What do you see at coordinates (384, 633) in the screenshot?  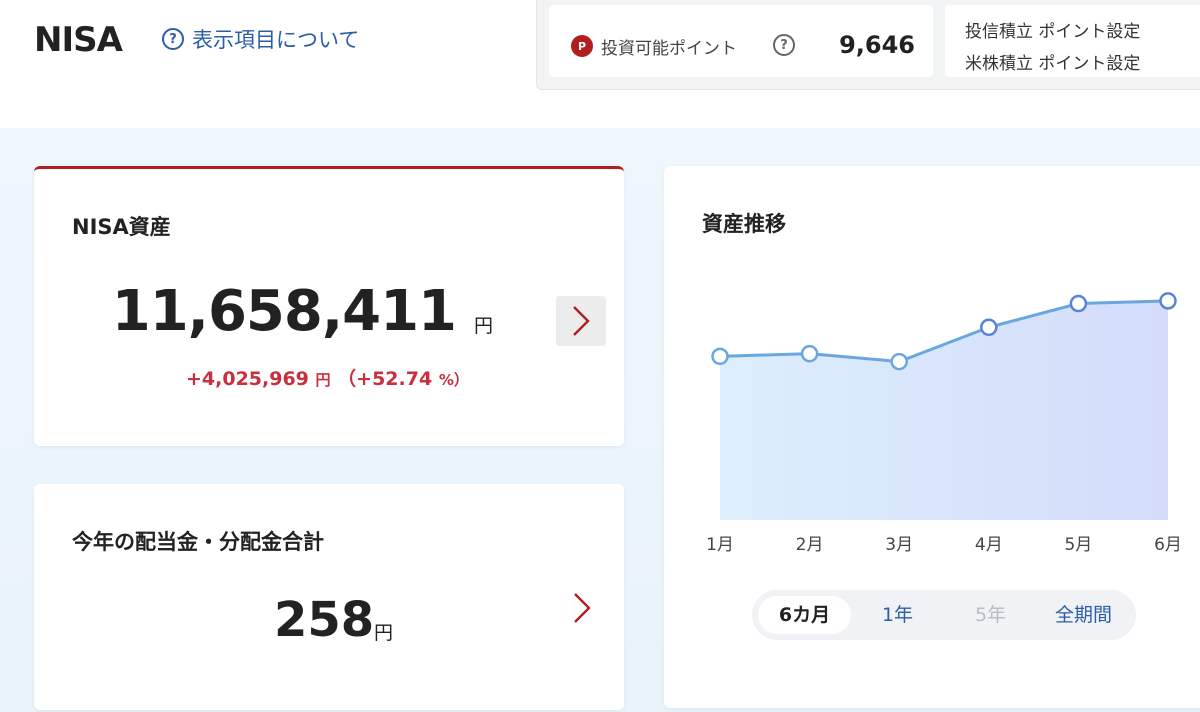 I see `dividend-unit: 円` at bounding box center [384, 633].